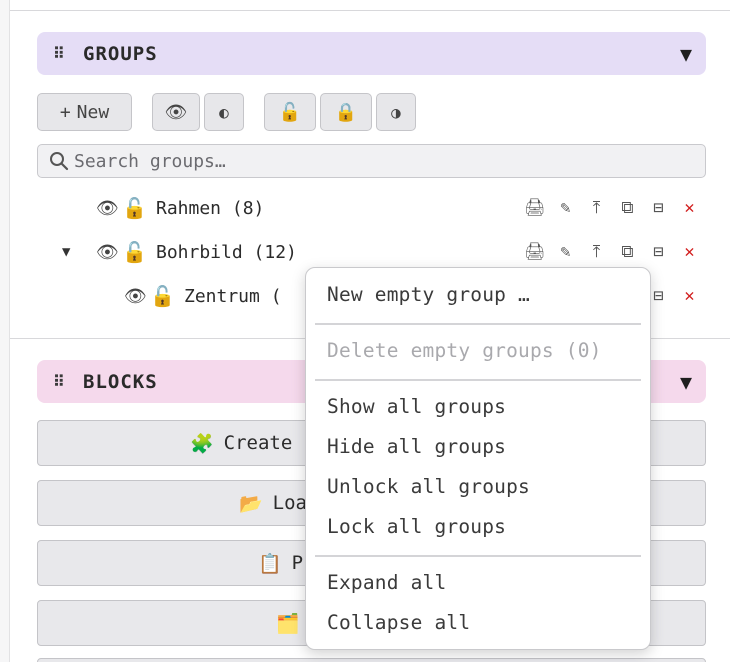  I want to click on menu-item-lock-all-groups: Lock all groups, so click(416, 526).